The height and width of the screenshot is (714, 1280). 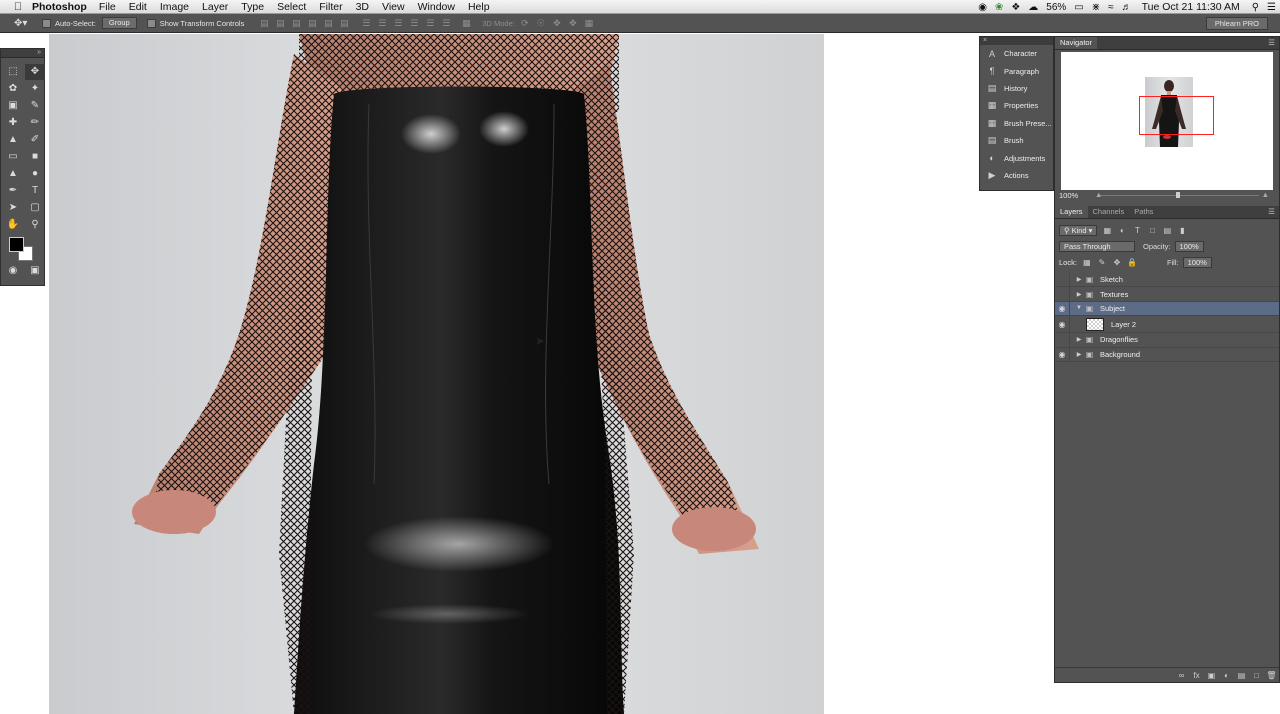 I want to click on filter-pixel-icon: ▦, so click(x=1107, y=230).